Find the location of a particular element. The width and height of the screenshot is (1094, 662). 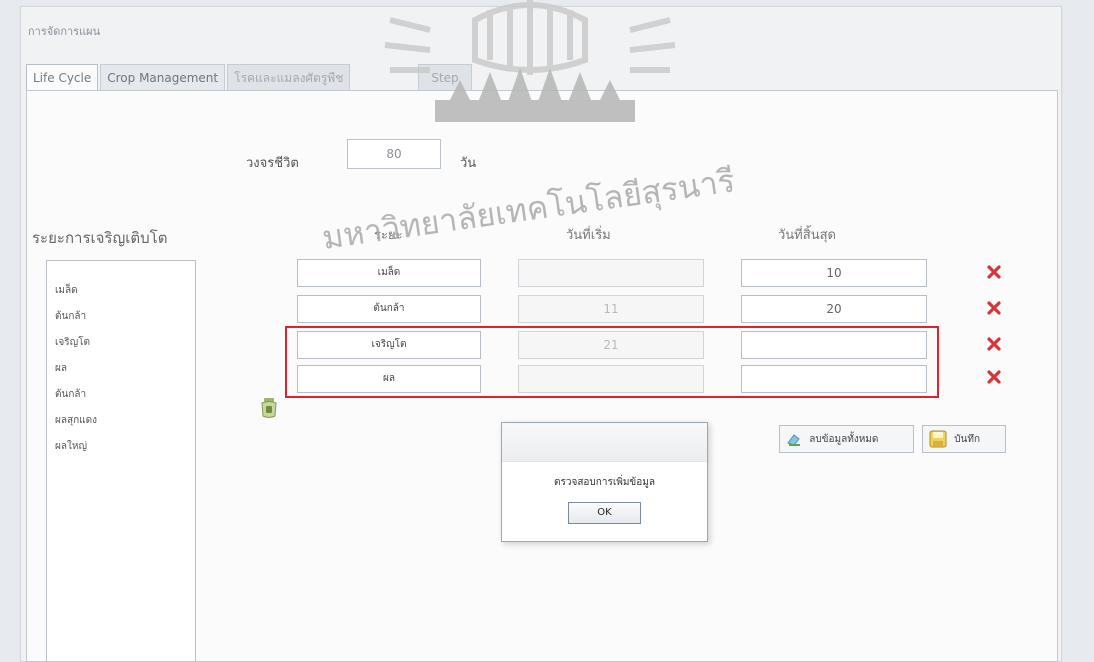

start-day-field: 11 is located at coordinates (611, 309).